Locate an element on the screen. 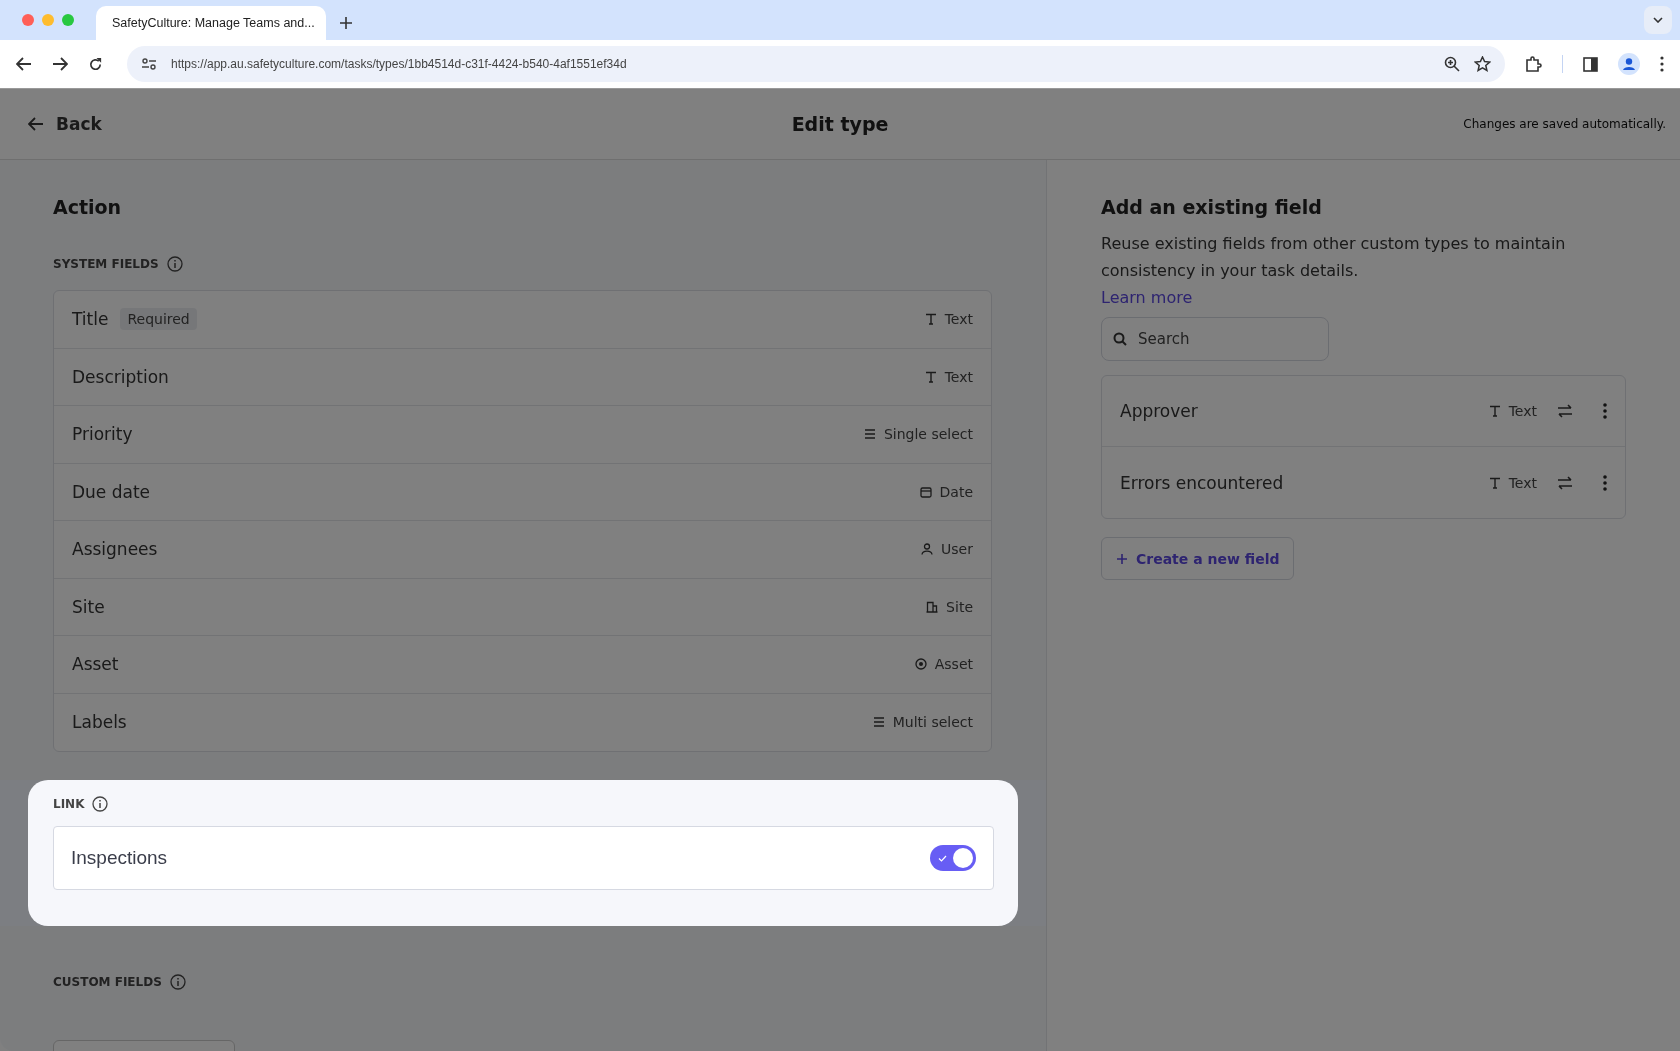 Image resolution: width=1680 pixels, height=1051 pixels. field-type: Site is located at coordinates (959, 606).